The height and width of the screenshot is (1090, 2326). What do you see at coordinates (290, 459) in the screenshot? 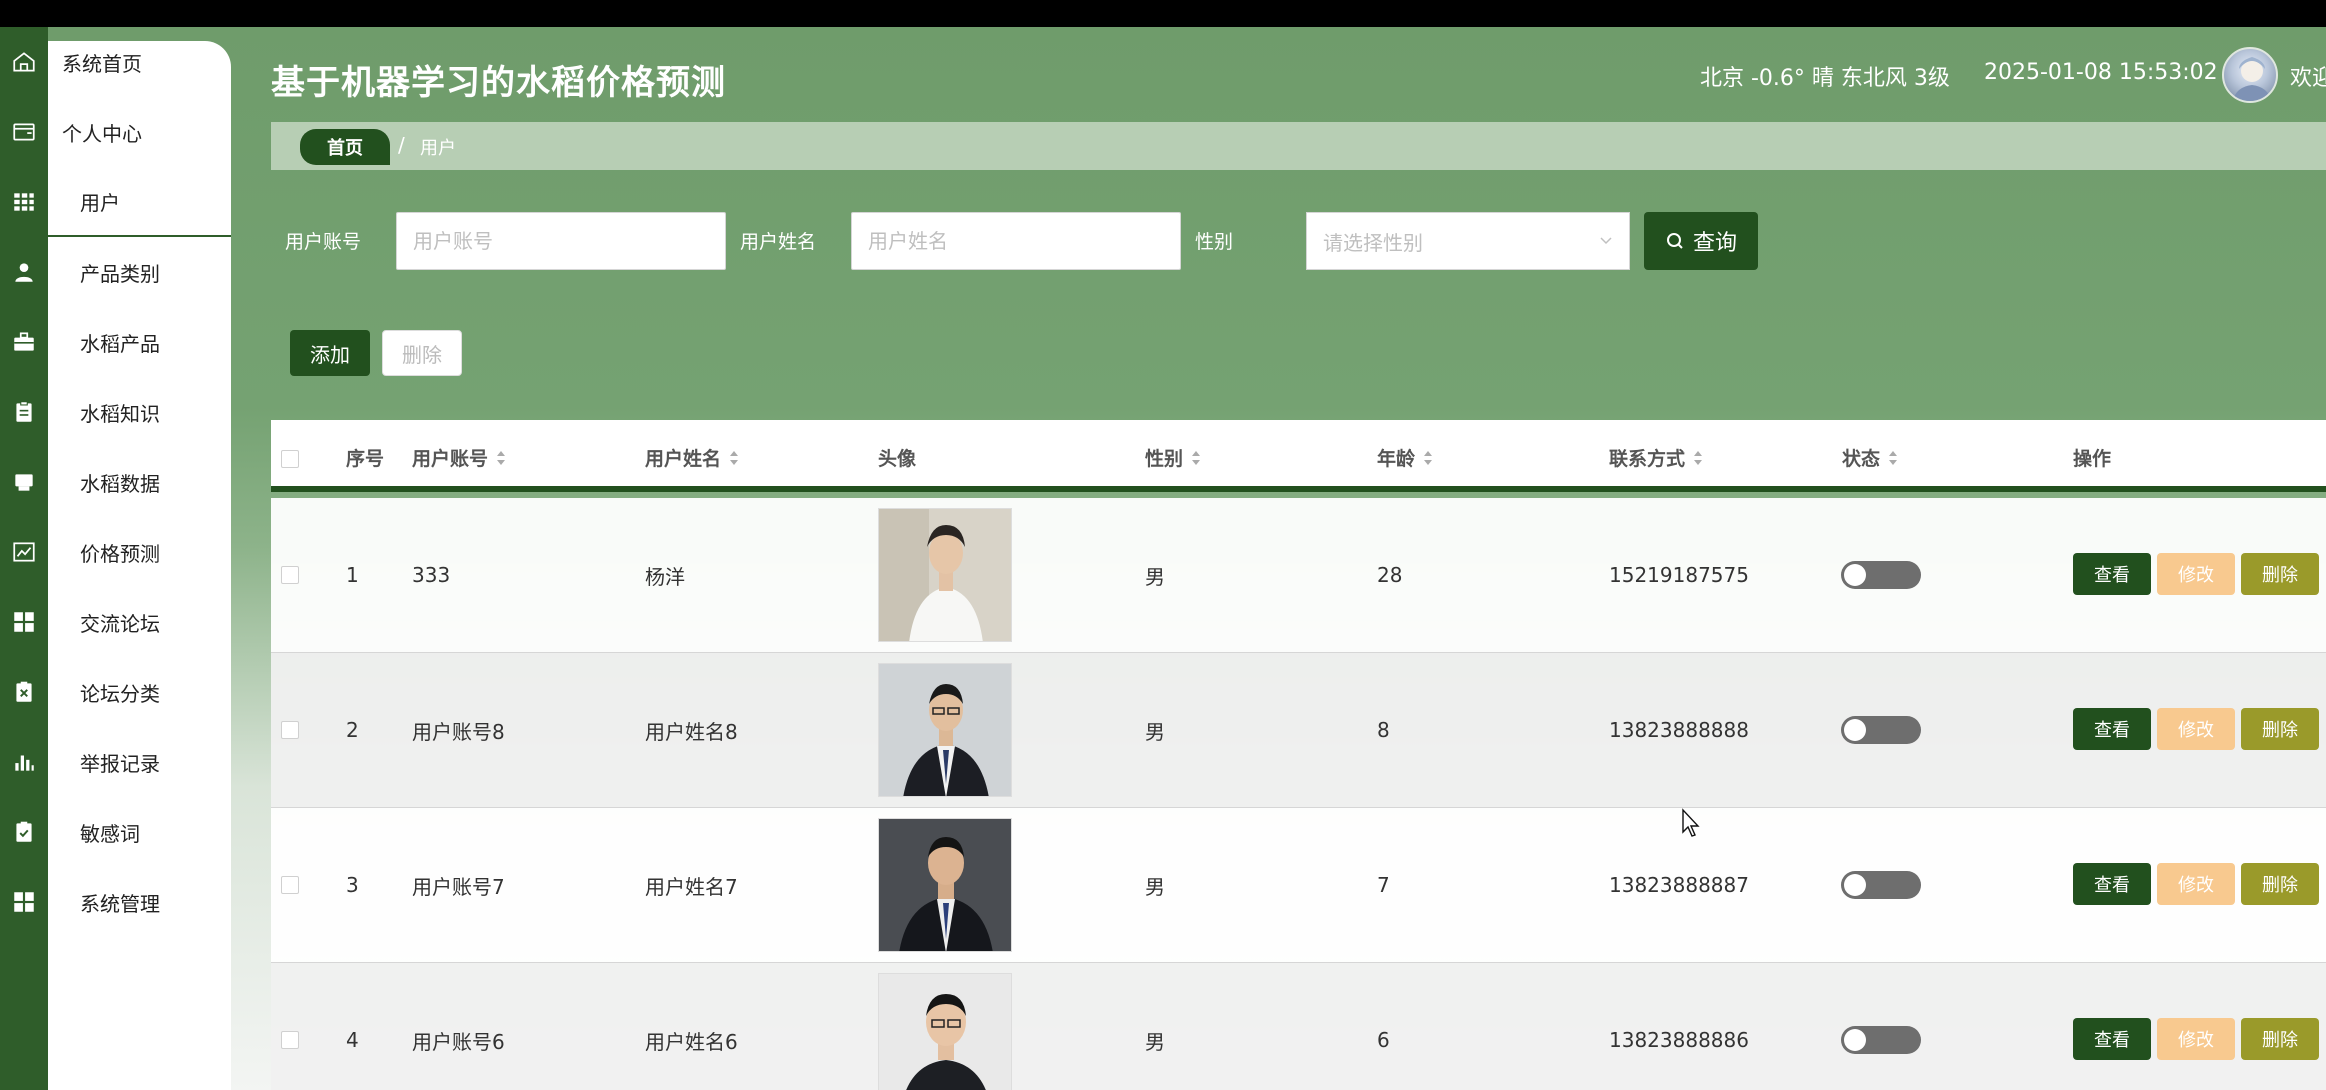
I see `select-all-checkbox` at bounding box center [290, 459].